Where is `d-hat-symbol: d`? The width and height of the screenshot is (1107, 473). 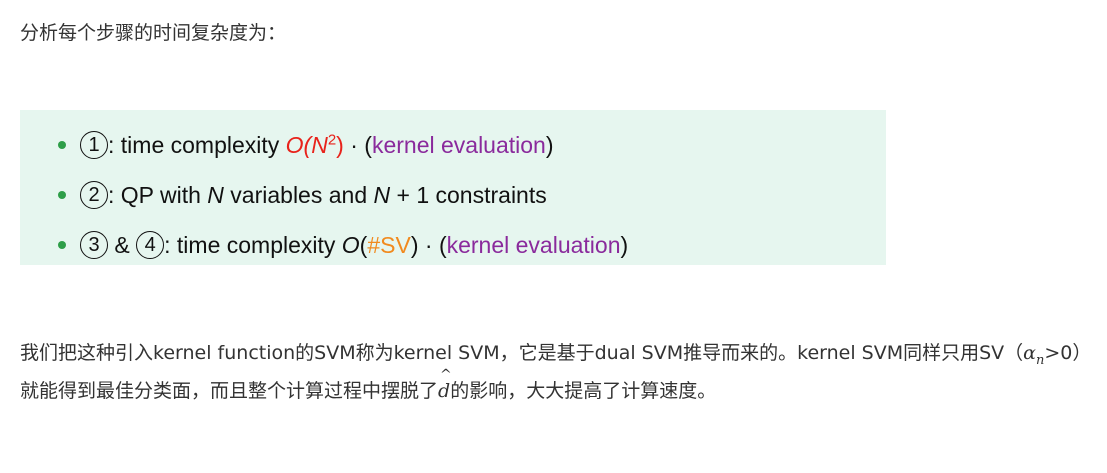 d-hat-symbol: d is located at coordinates (445, 383).